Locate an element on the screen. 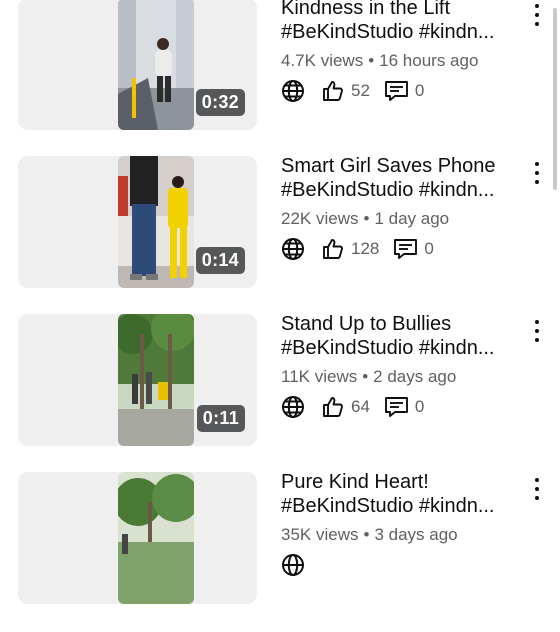 Image resolution: width=560 pixels, height=632 pixels. video-thumbnail is located at coordinates (137, 538).